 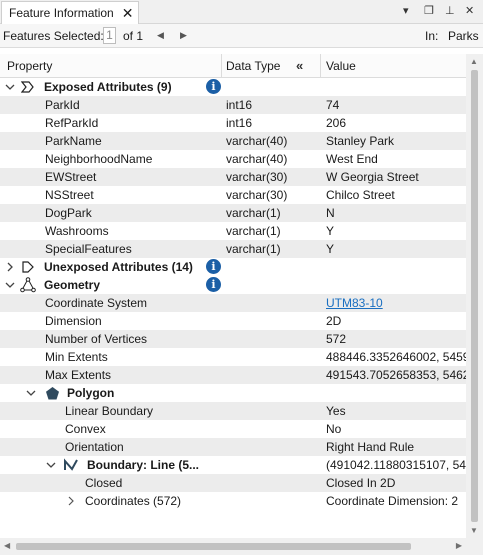 What do you see at coordinates (233, 231) in the screenshot?
I see `attribute-row: Washrooms varchar(1) Y` at bounding box center [233, 231].